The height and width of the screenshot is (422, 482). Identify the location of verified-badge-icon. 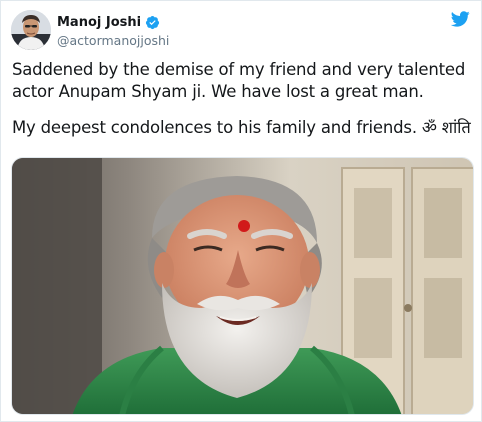
(153, 22).